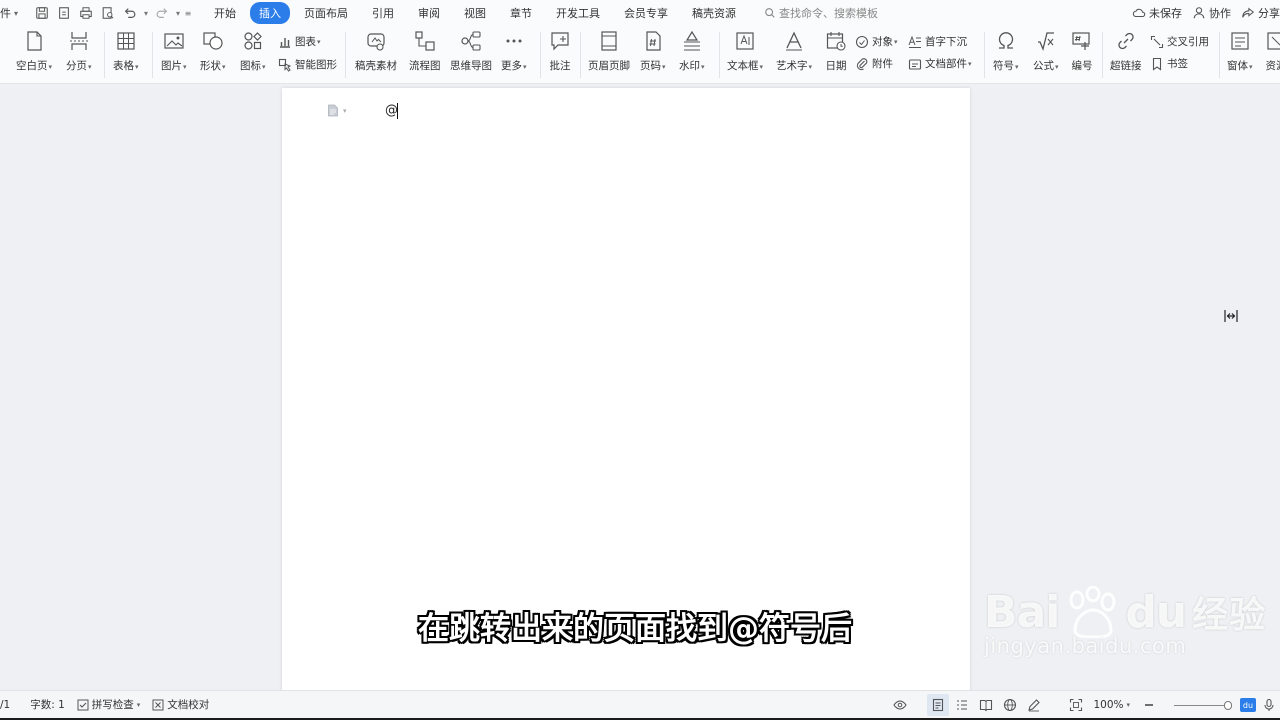 Image resolution: width=1280 pixels, height=720 pixels. What do you see at coordinates (1081, 41) in the screenshot?
I see `numbering-icon` at bounding box center [1081, 41].